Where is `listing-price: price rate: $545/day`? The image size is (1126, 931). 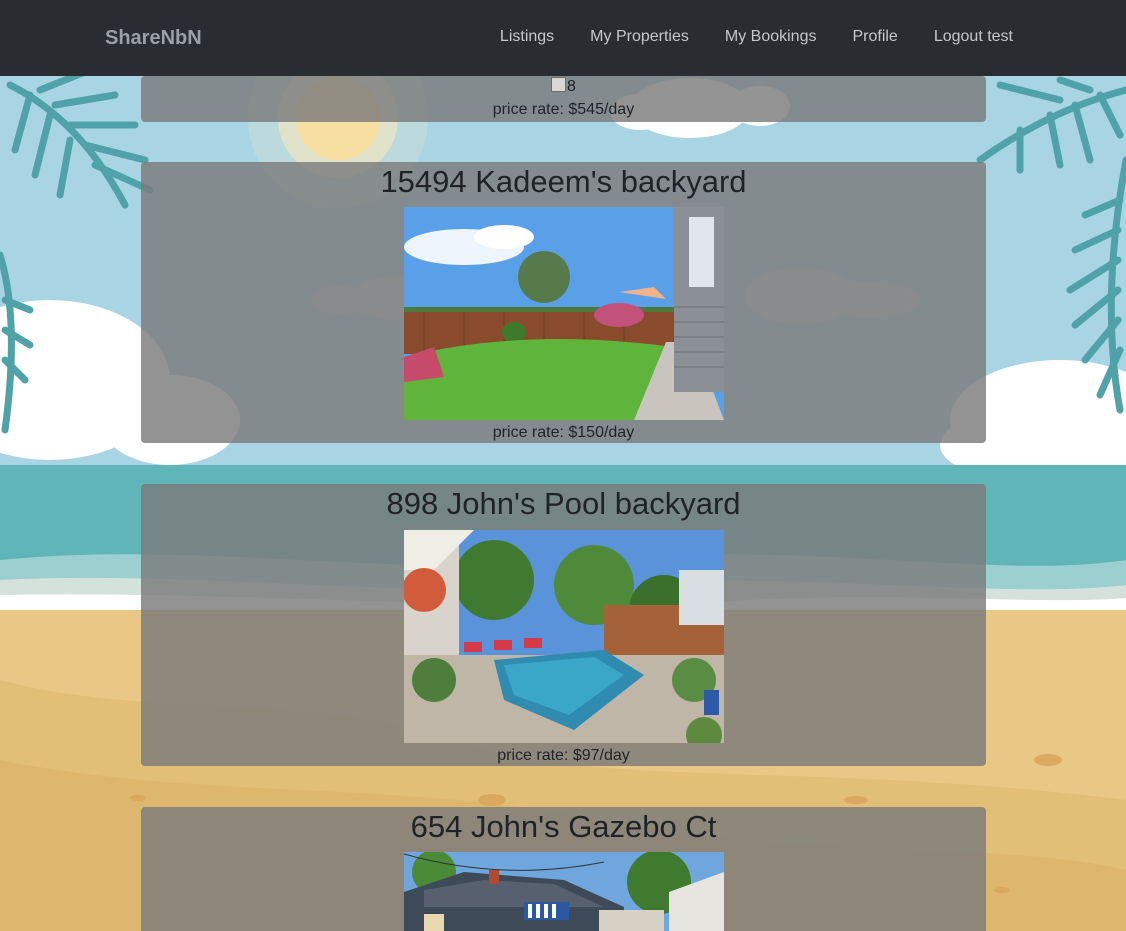
listing-price: price rate: $545/day is located at coordinates (563, 109).